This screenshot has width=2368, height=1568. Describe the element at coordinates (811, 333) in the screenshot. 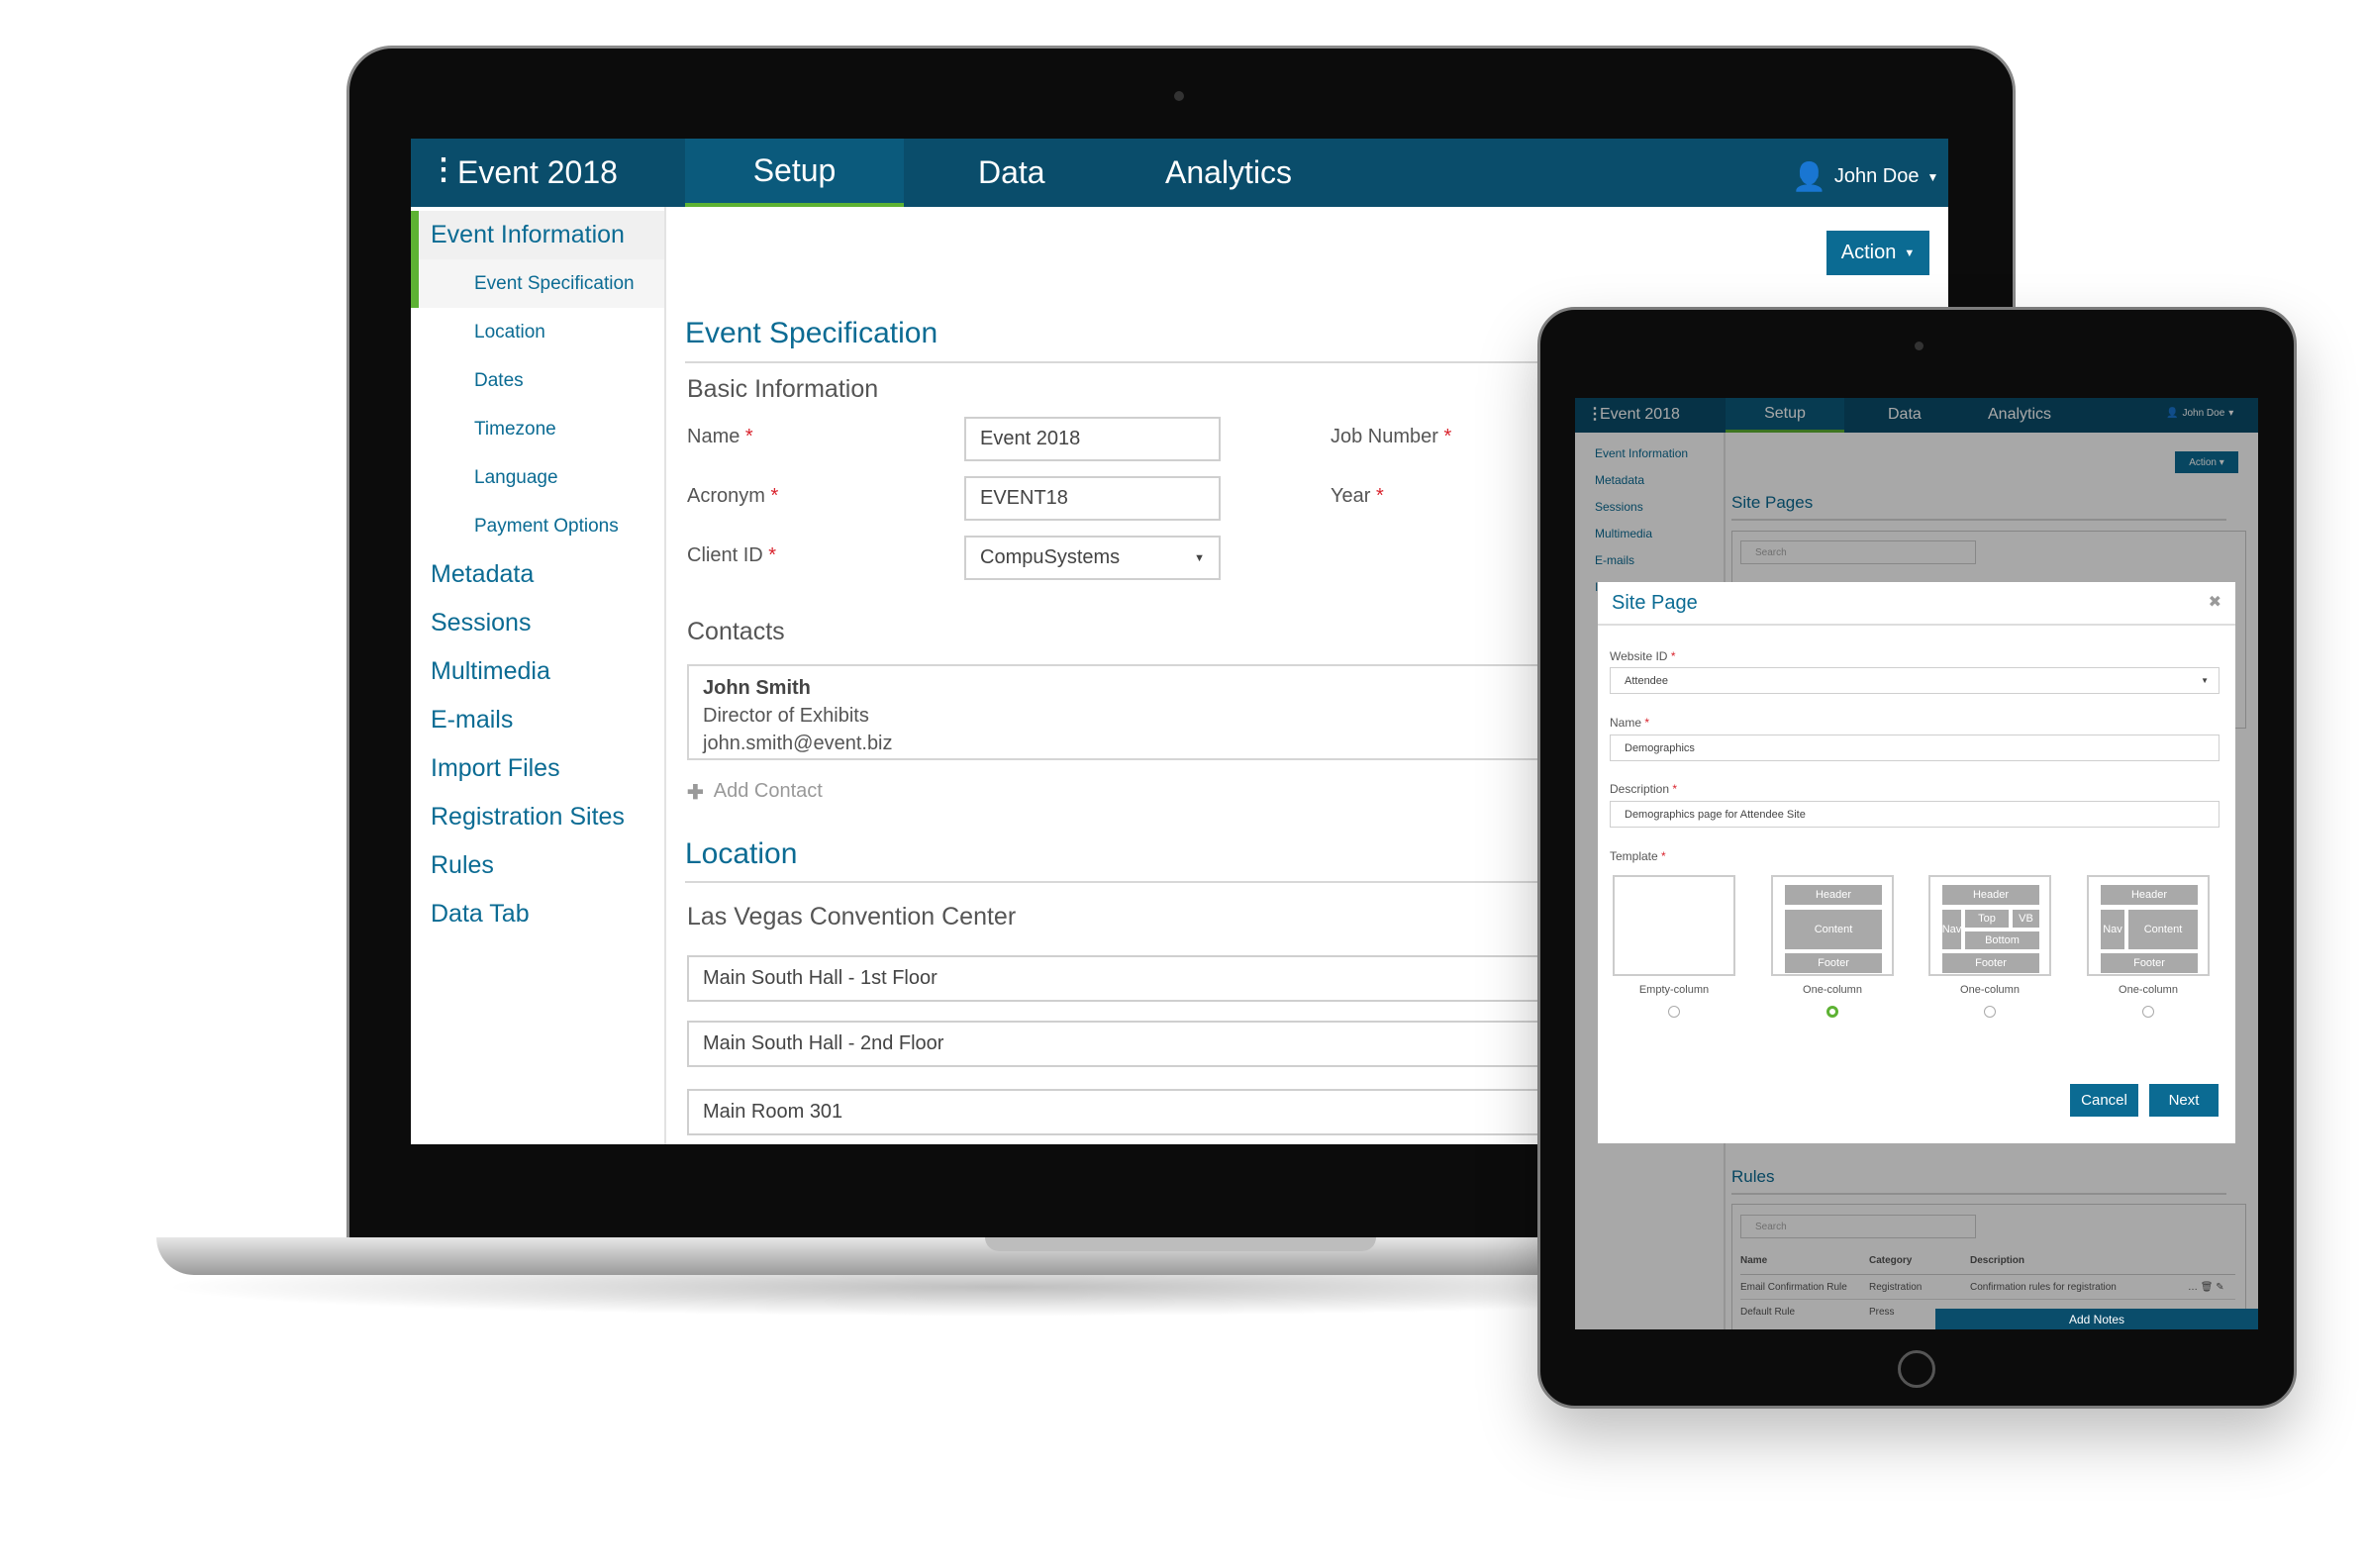

I see `section-title-event-specification: Event Specification` at that location.